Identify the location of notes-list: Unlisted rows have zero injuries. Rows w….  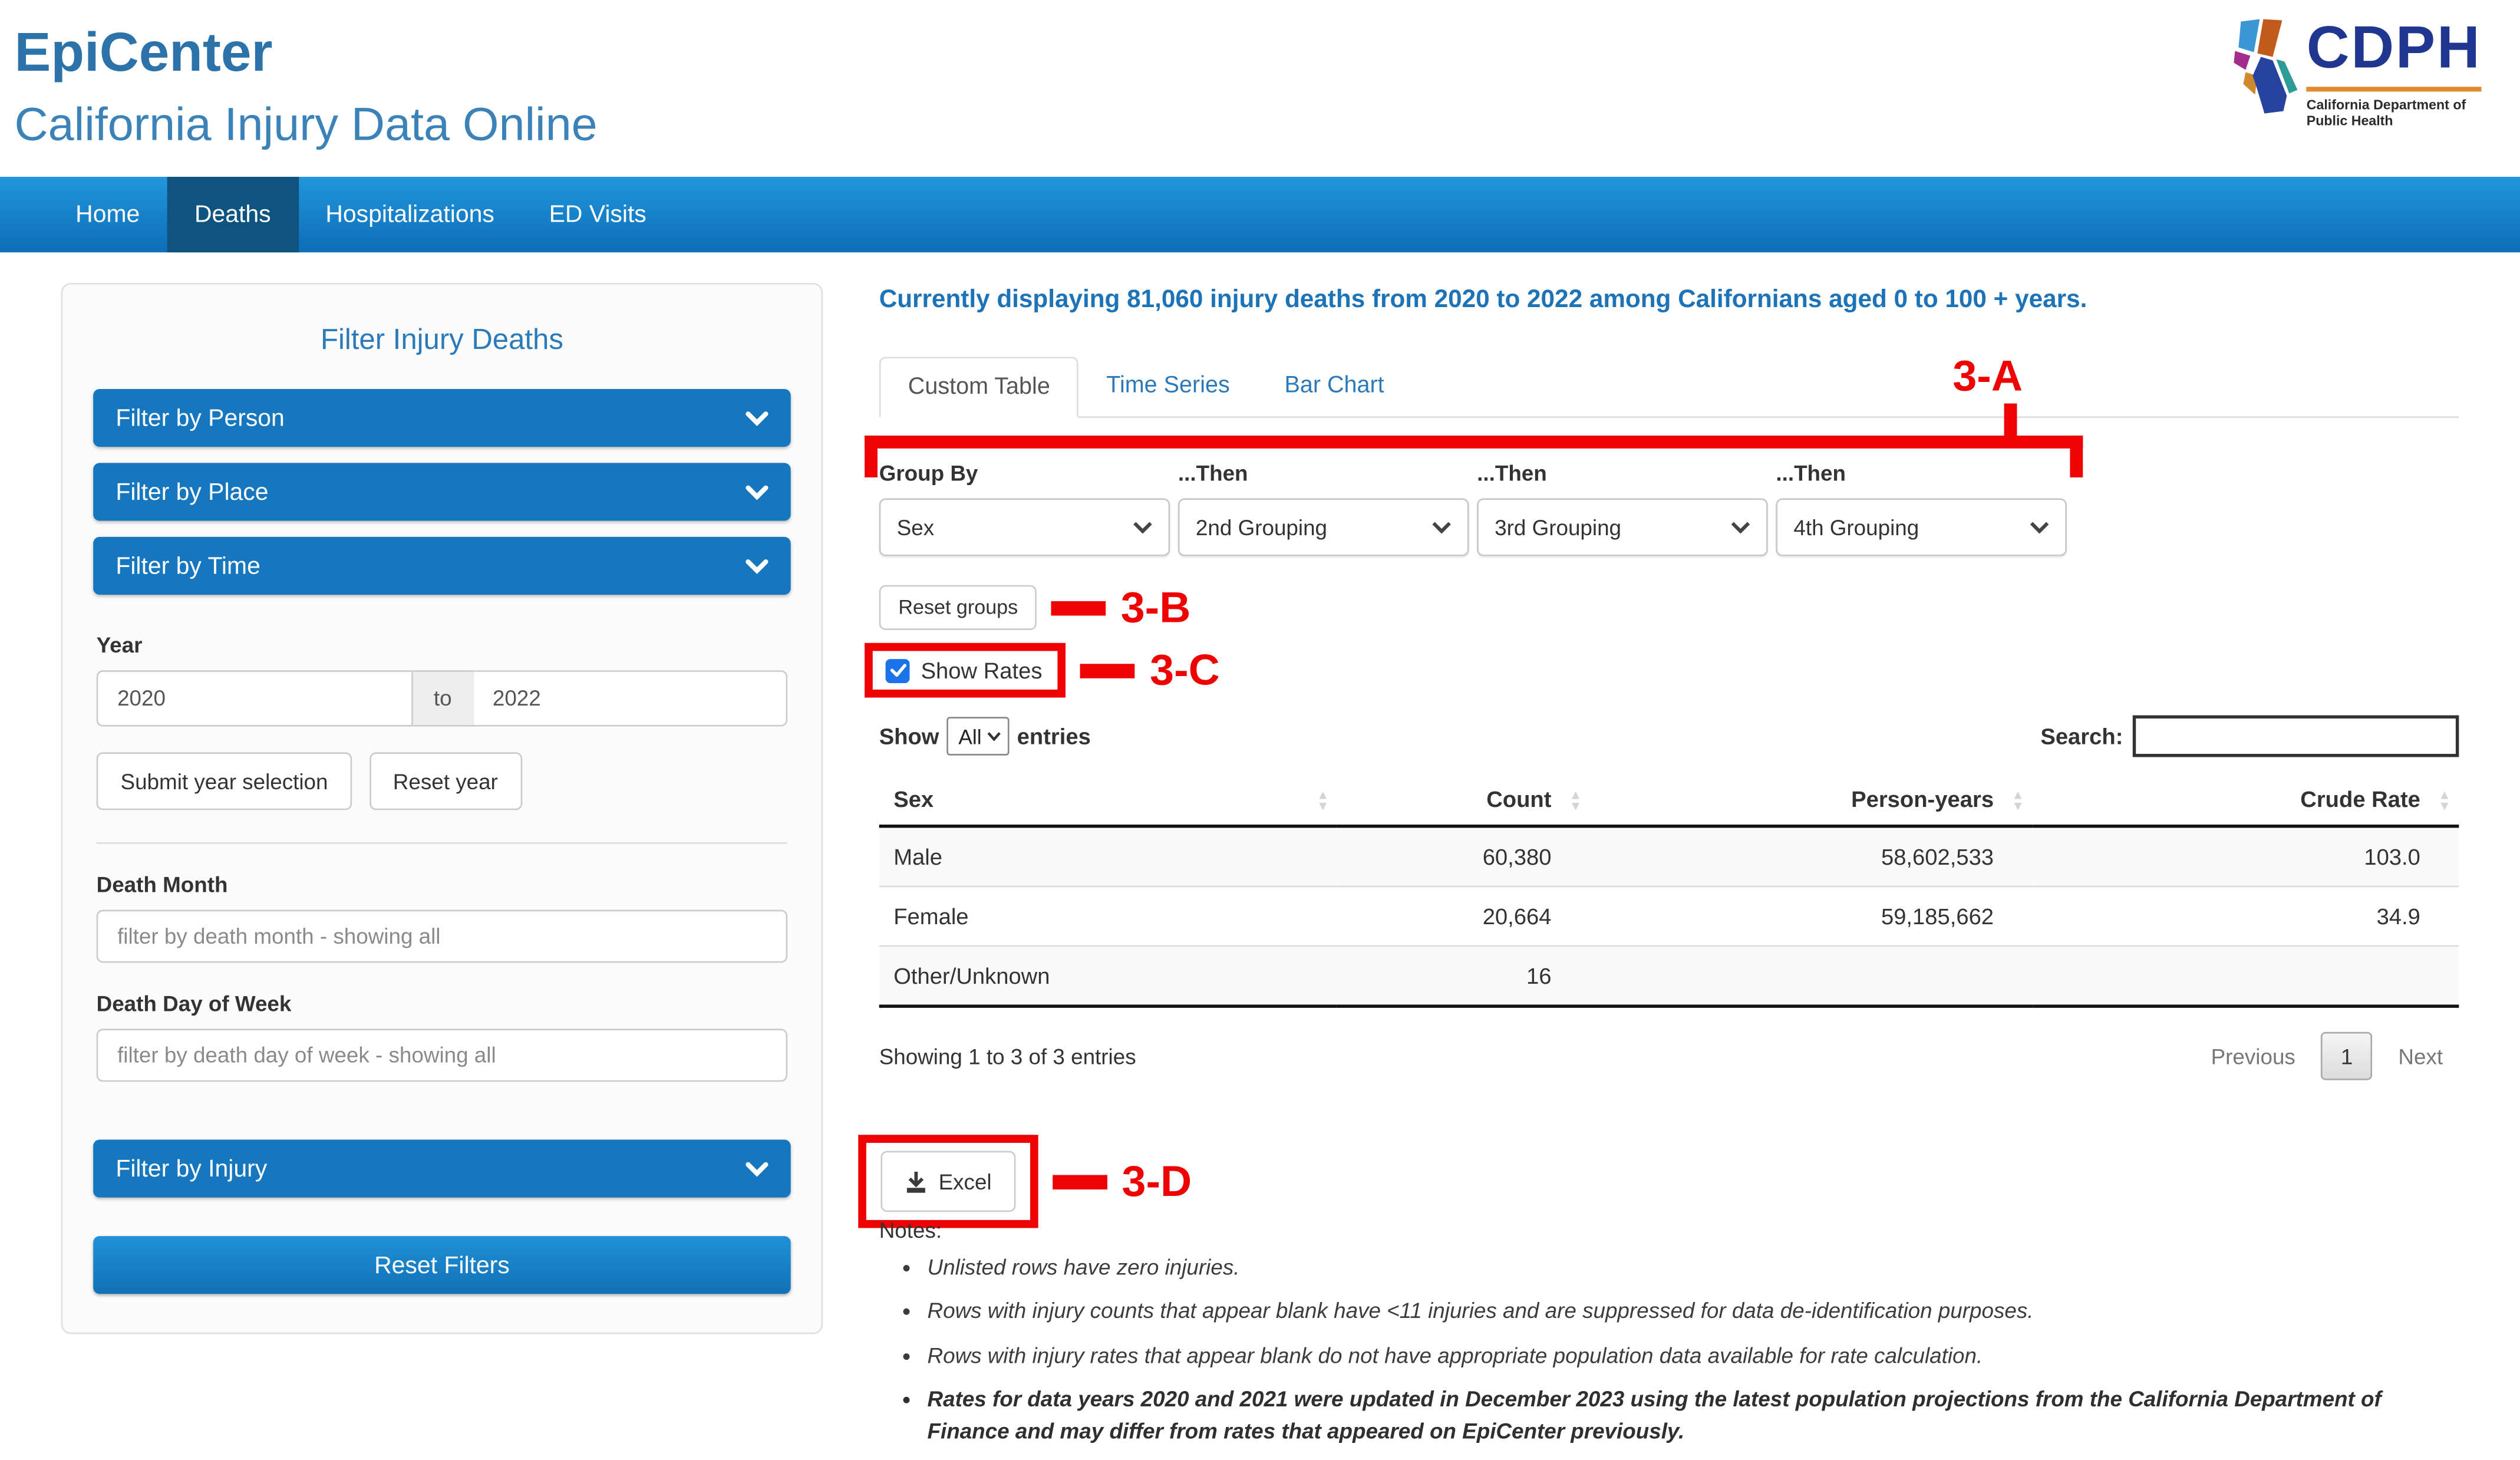
(1654, 1350).